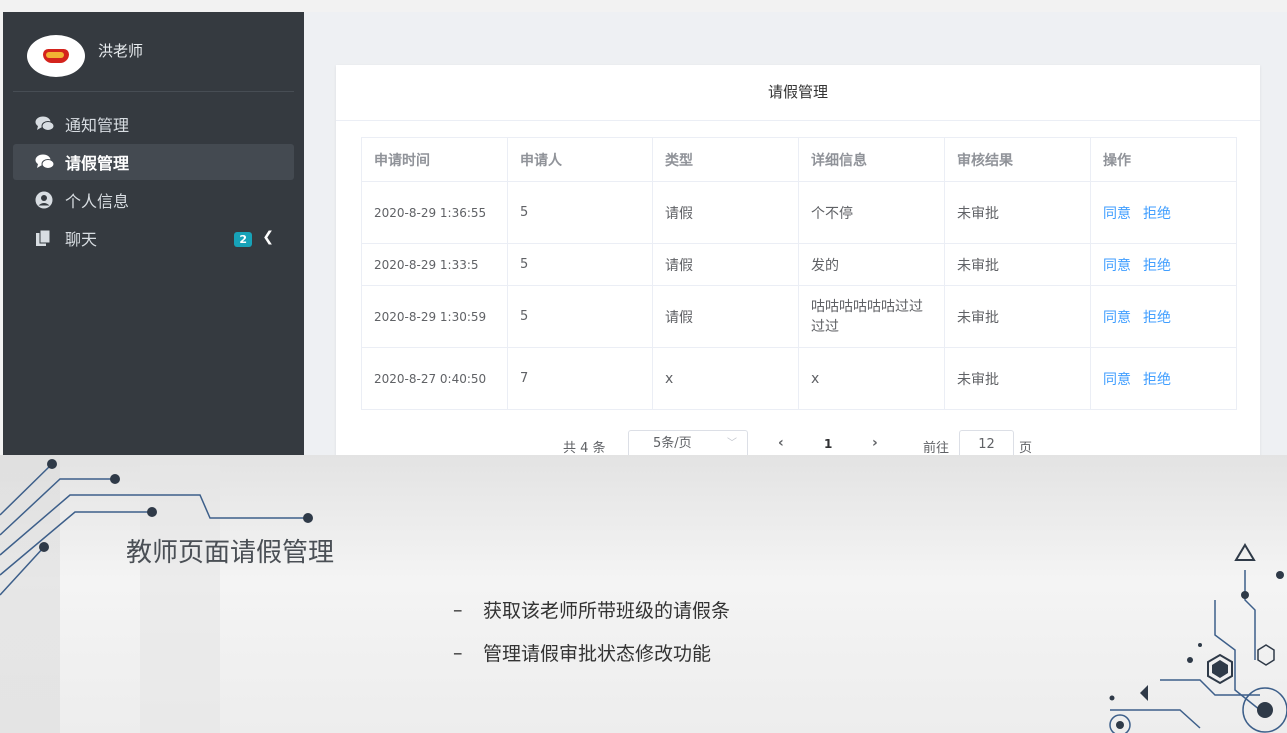 This screenshot has height=733, width=1287. Describe the element at coordinates (584, 448) in the screenshot. I see `pagination-total: 共 4 条` at that location.